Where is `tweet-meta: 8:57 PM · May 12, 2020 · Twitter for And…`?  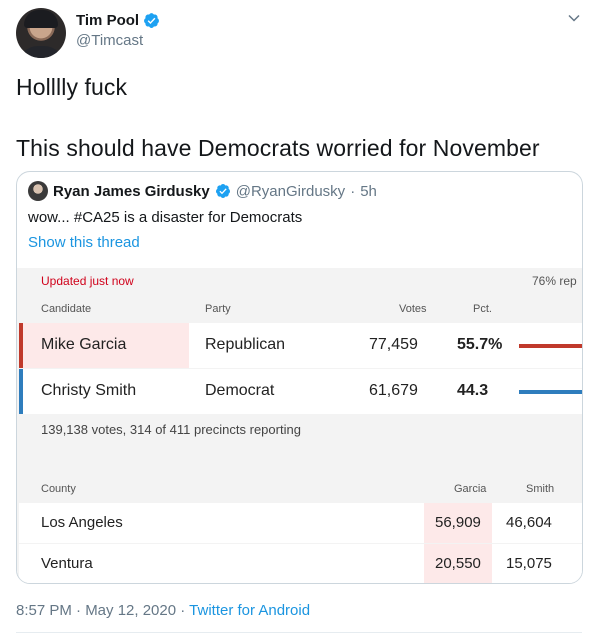 tweet-meta: 8:57 PM · May 12, 2020 · Twitter for And… is located at coordinates (163, 610).